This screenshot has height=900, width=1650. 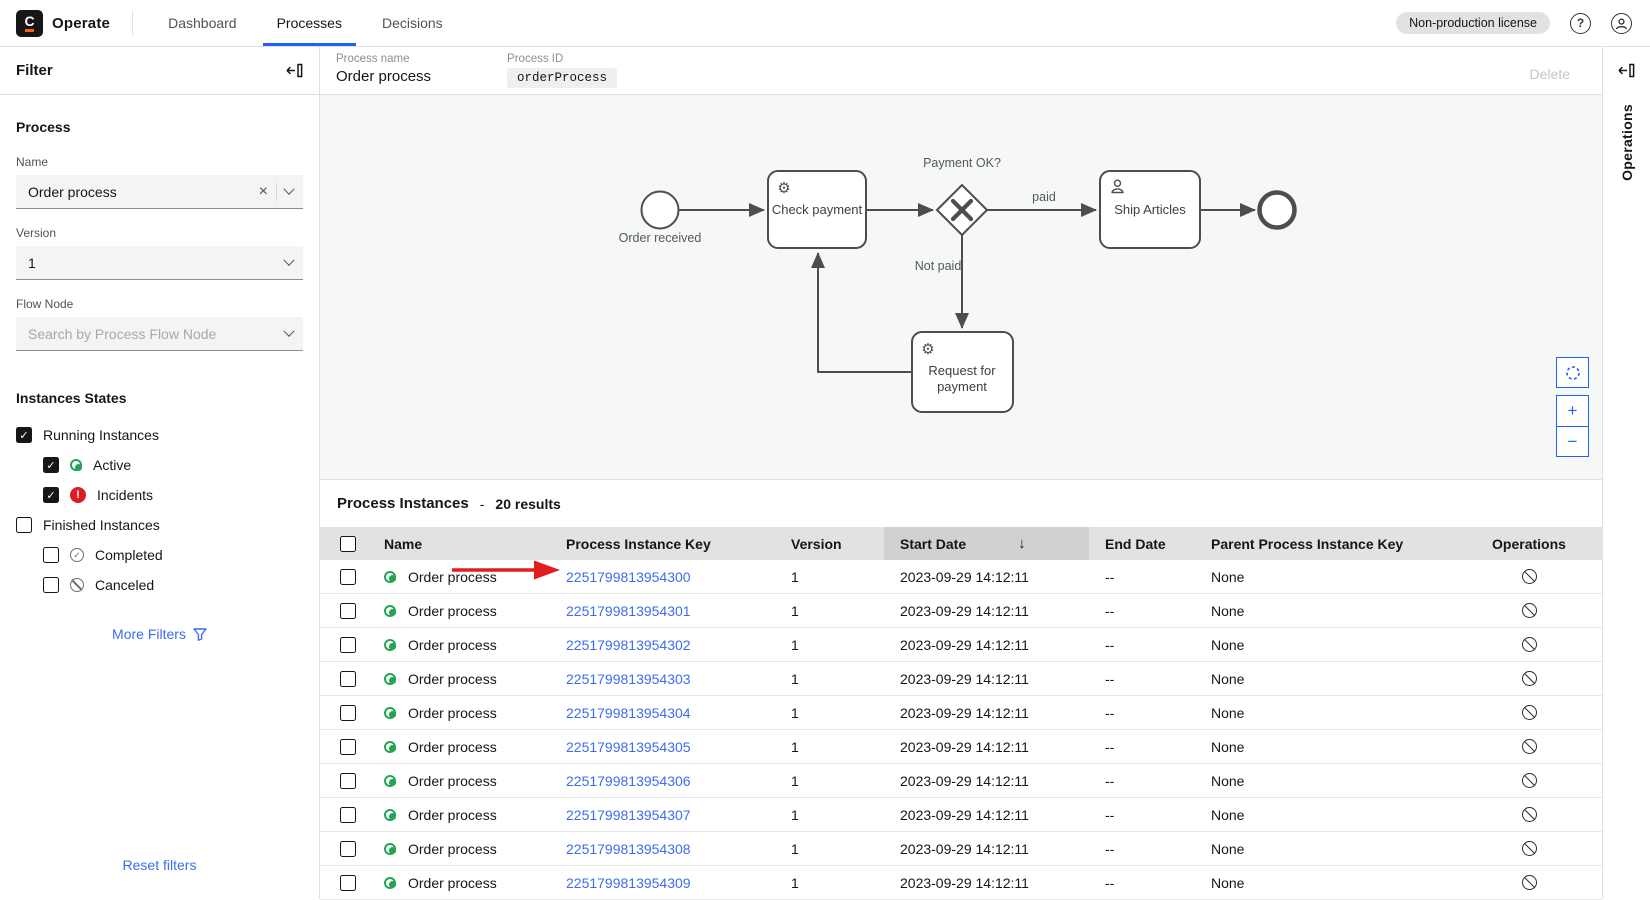 I want to click on process-name-combobox: Order process ×, so click(x=159, y=192).